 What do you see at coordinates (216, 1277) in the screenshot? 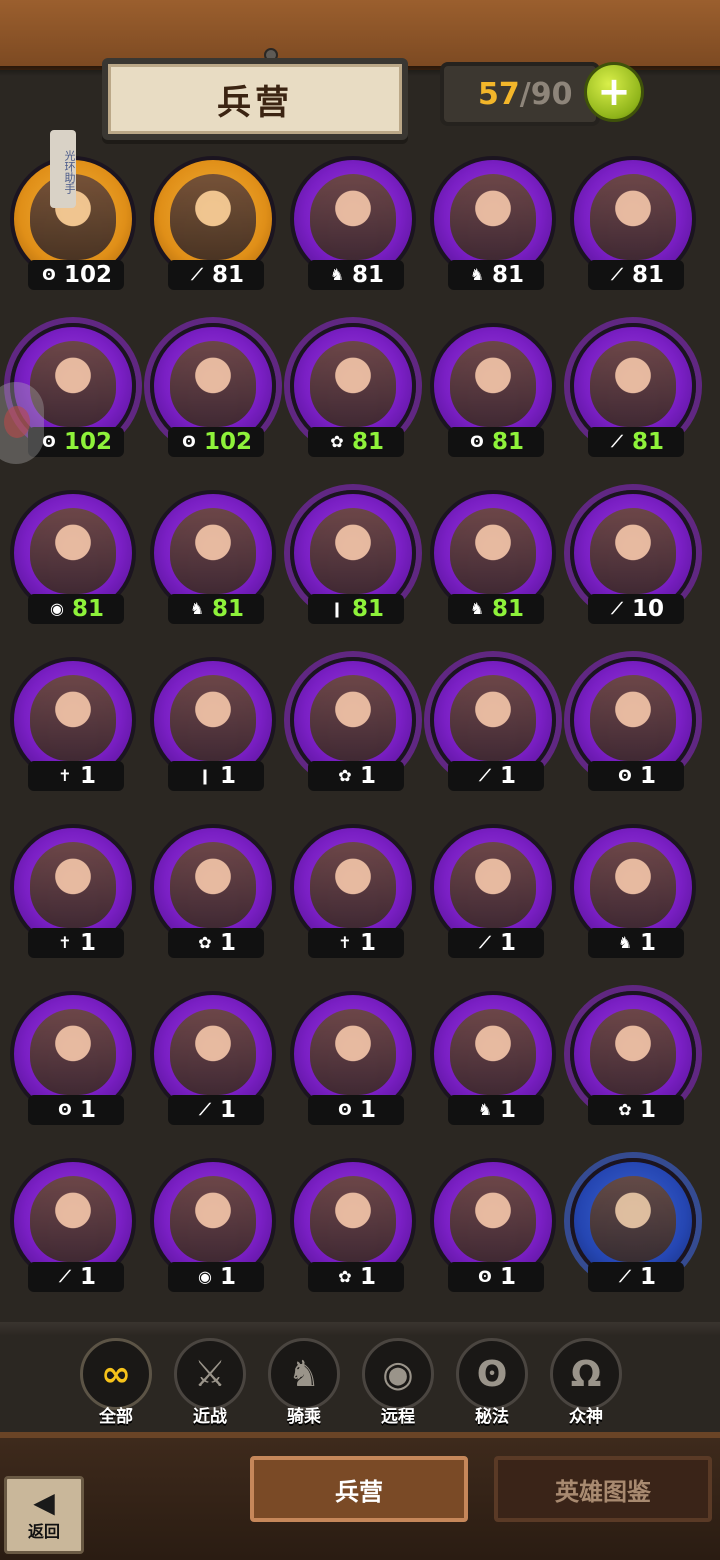
I see `hero-level-bar: ◉ 1` at bounding box center [216, 1277].